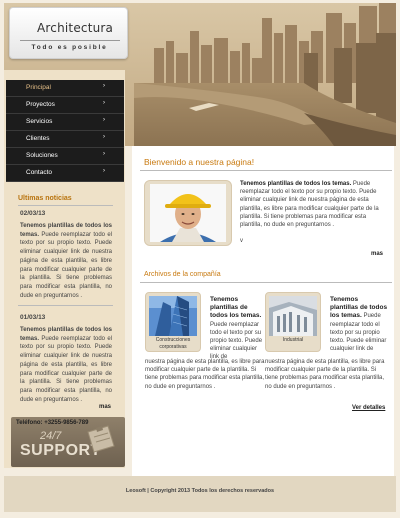 The height and width of the screenshot is (518, 400). Describe the element at coordinates (75, 28) in the screenshot. I see `site-title: Architectura` at that location.